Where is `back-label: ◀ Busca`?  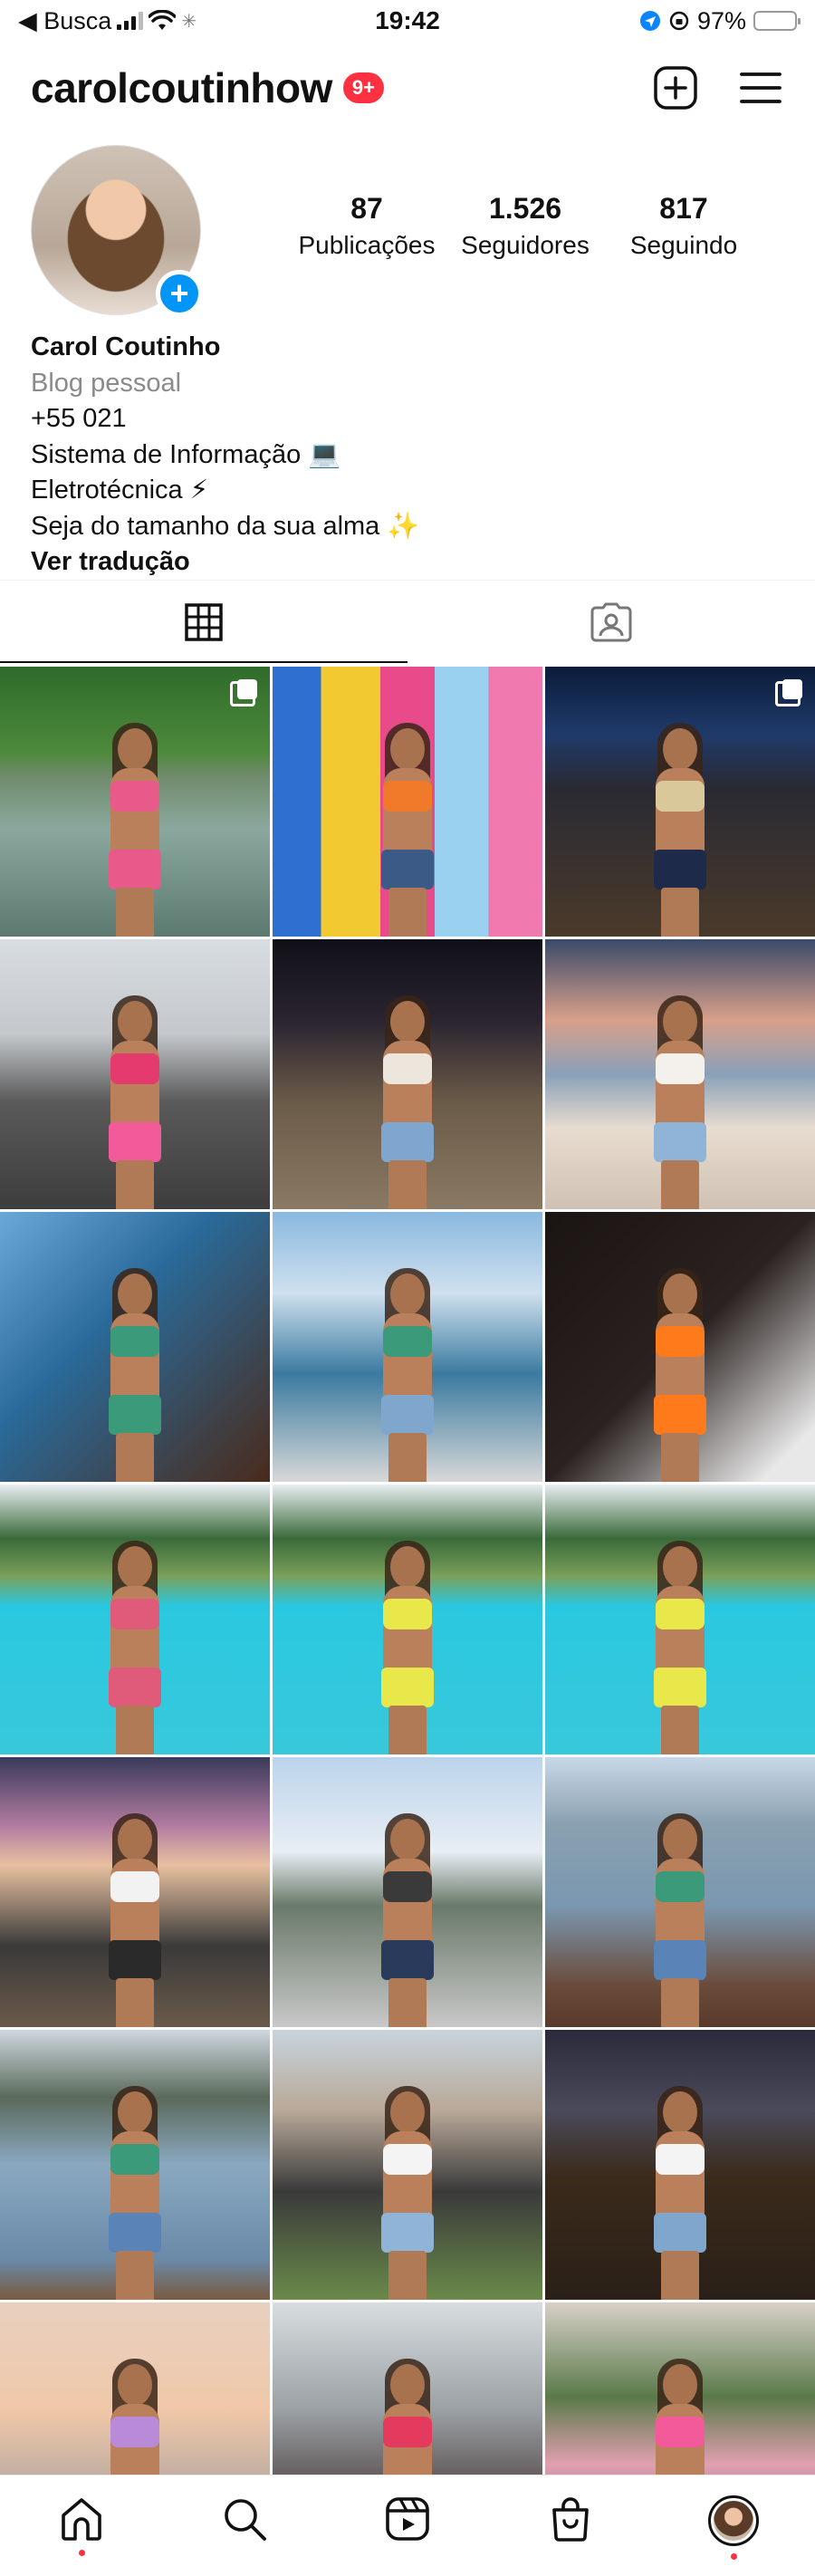 back-label: ◀ Busca is located at coordinates (64, 21).